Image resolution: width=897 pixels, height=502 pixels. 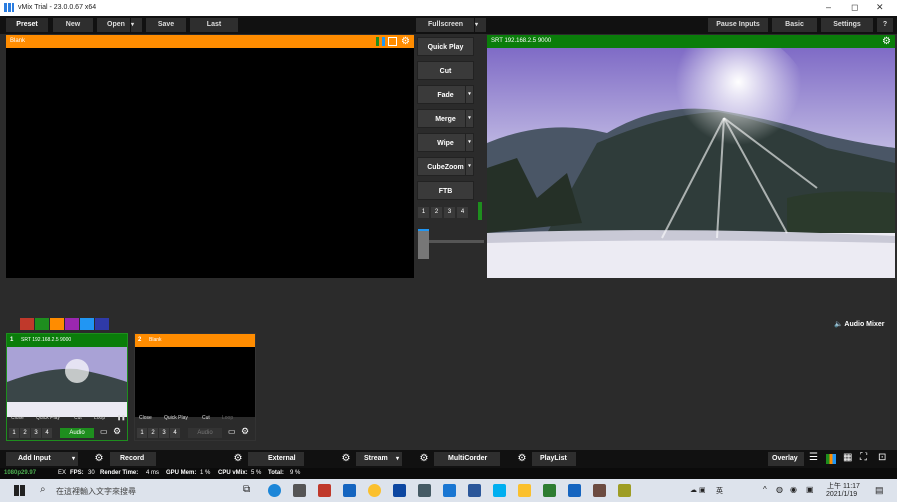 I want to click on input-2-num-1: 1, so click(x=142, y=433).